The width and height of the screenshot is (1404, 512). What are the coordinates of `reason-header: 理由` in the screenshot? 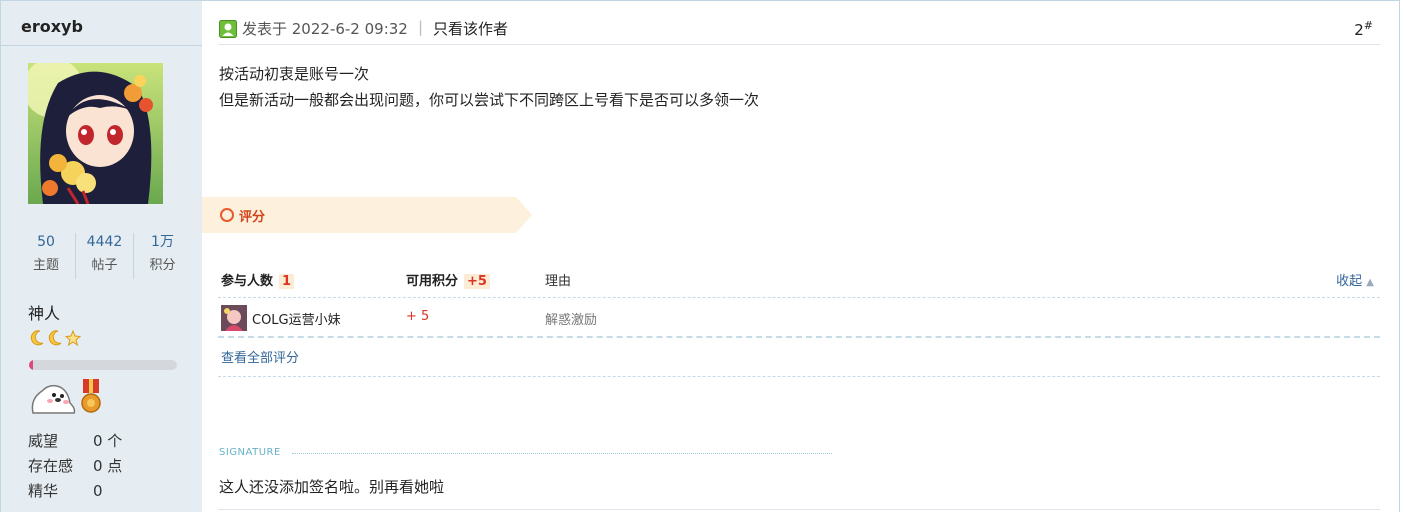 It's located at (558, 281).